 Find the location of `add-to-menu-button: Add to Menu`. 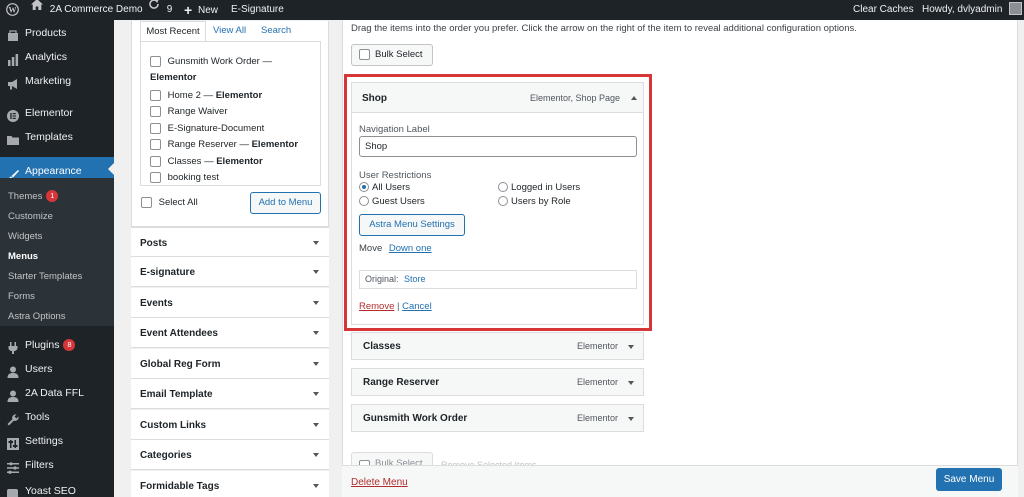

add-to-menu-button: Add to Menu is located at coordinates (285, 203).